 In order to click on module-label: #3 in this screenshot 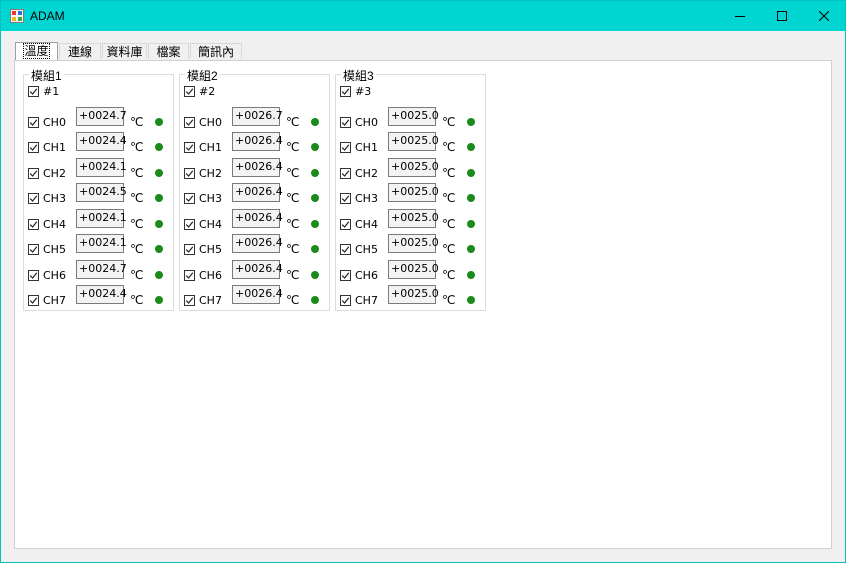, I will do `click(363, 91)`.